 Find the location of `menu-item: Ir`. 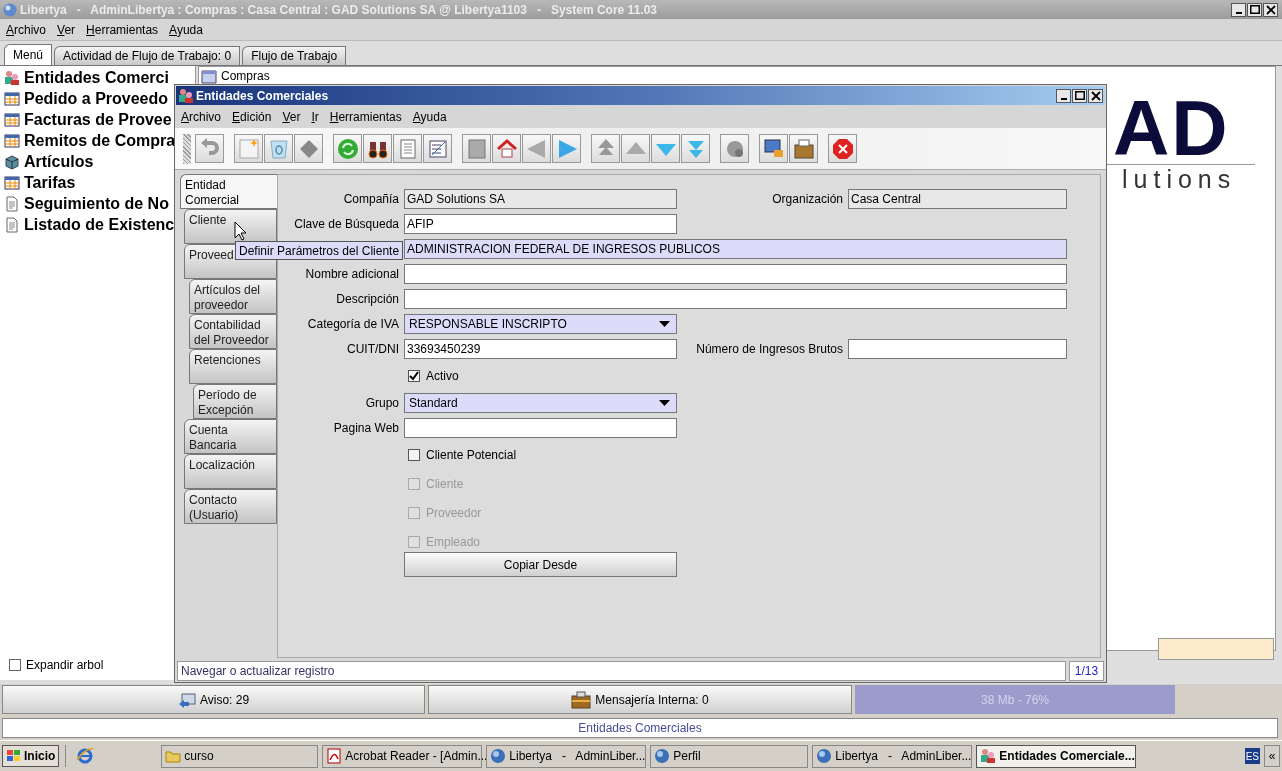

menu-item: Ir is located at coordinates (315, 116).